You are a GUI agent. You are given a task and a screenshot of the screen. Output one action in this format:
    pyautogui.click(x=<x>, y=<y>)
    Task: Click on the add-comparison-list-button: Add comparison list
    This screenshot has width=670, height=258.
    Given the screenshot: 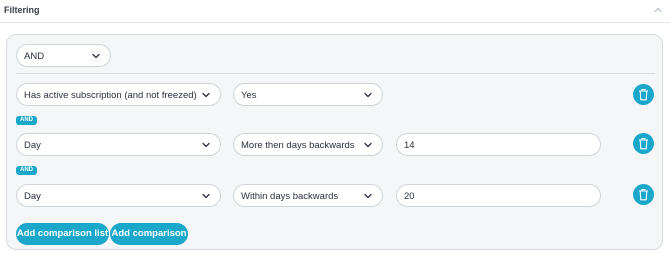 What is the action you would take?
    pyautogui.click(x=62, y=234)
    